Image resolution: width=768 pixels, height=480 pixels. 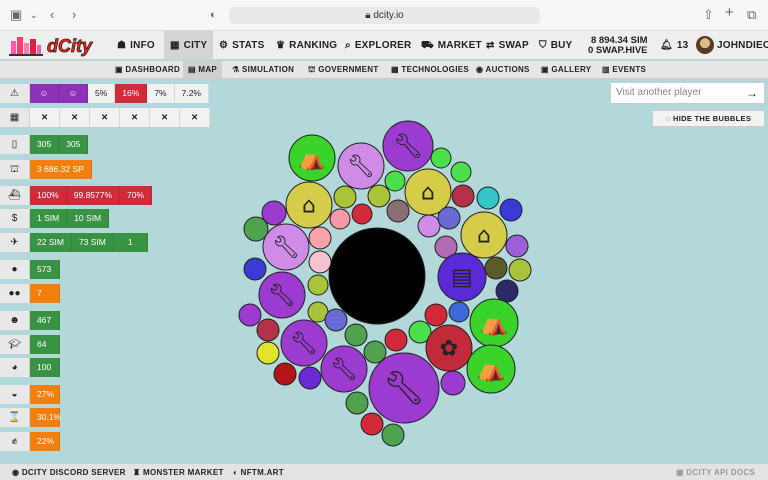 I want to click on footer-label: NFTM.ART, so click(x=262, y=472).